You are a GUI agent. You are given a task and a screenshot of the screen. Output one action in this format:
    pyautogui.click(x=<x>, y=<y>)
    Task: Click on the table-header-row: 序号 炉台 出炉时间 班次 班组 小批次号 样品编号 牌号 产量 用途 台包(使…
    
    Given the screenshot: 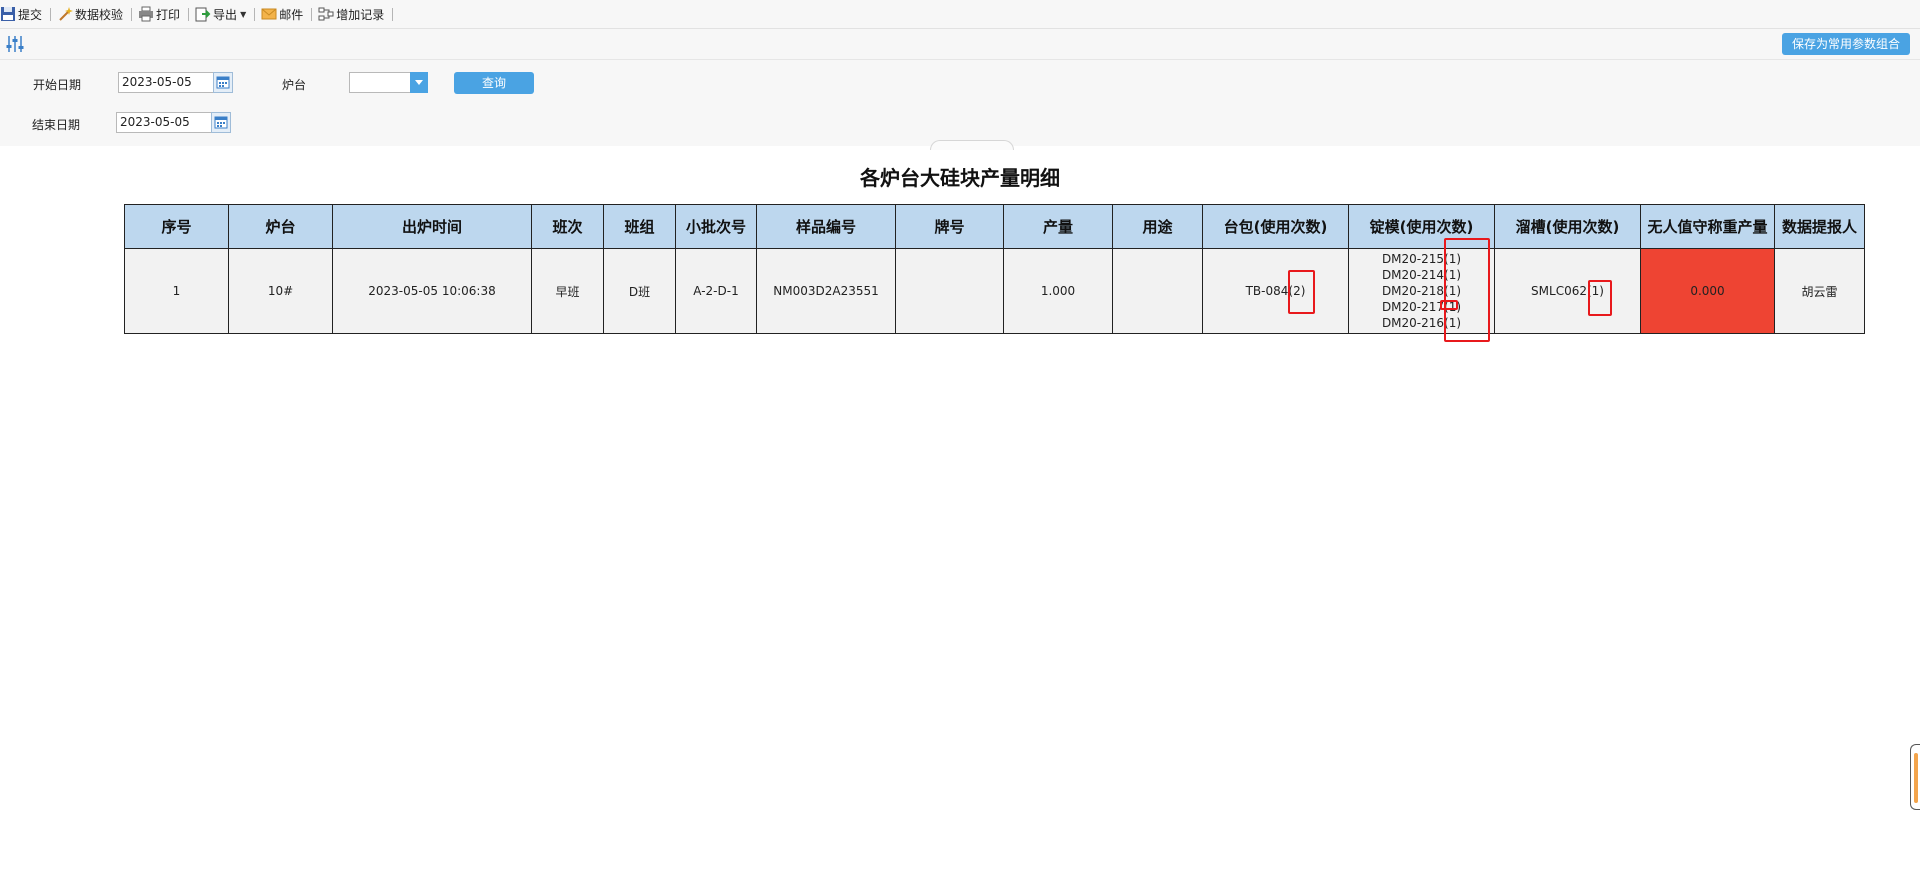 What is the action you would take?
    pyautogui.click(x=994, y=226)
    